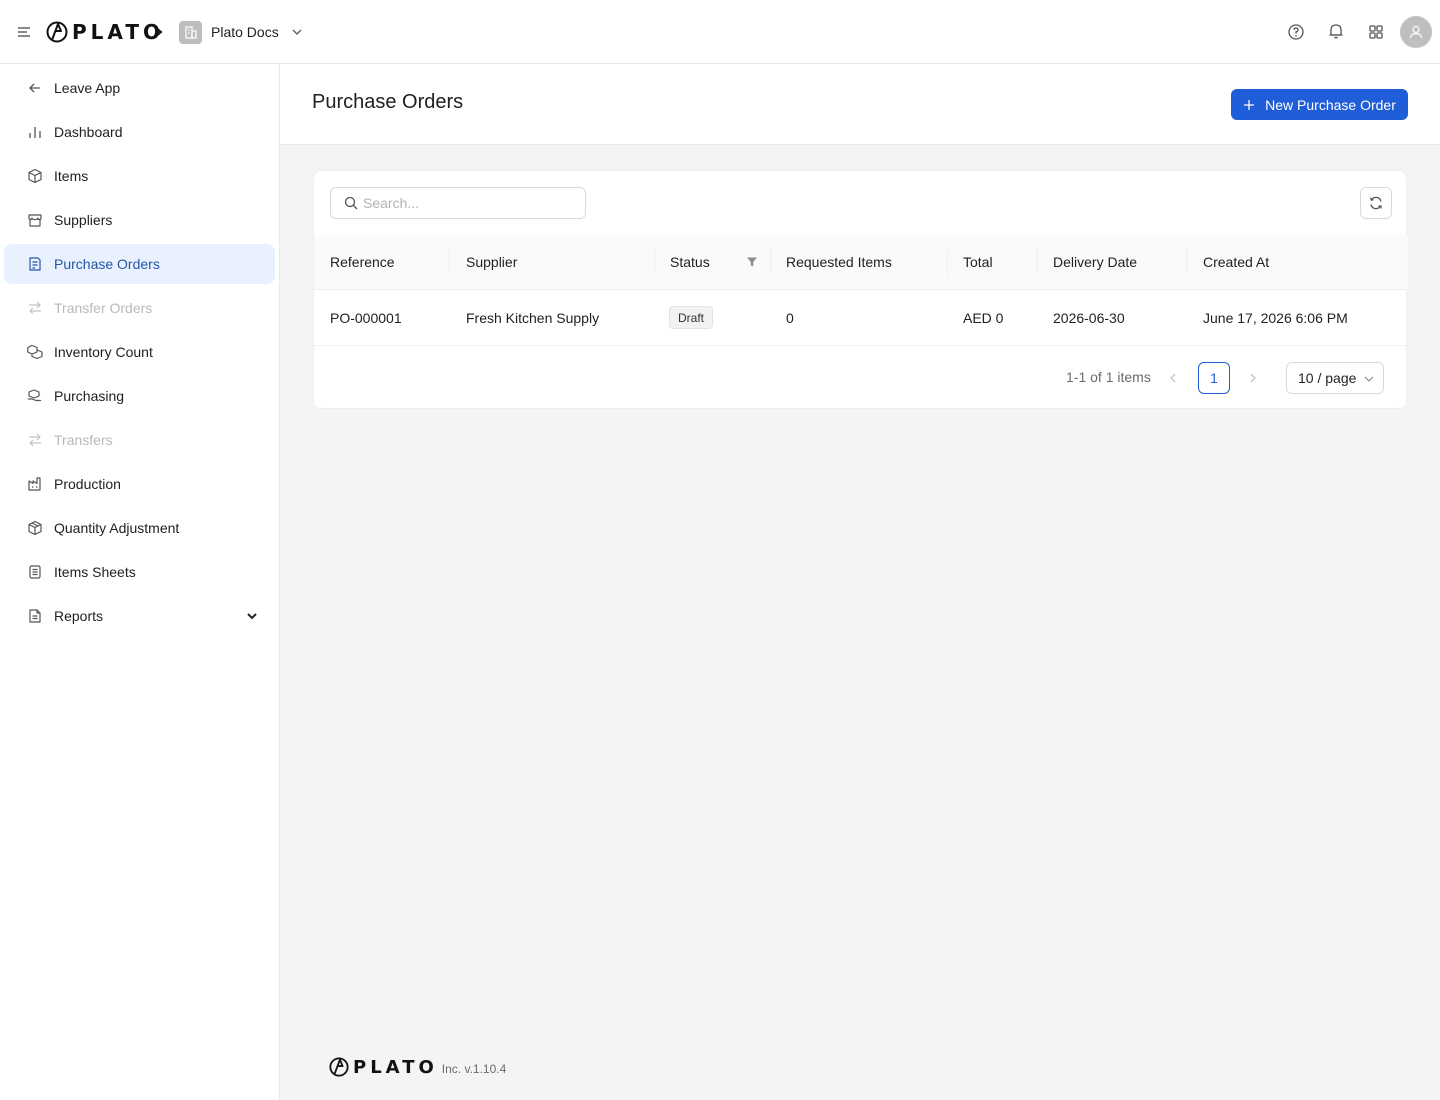  I want to click on status-badge: Draft, so click(691, 317).